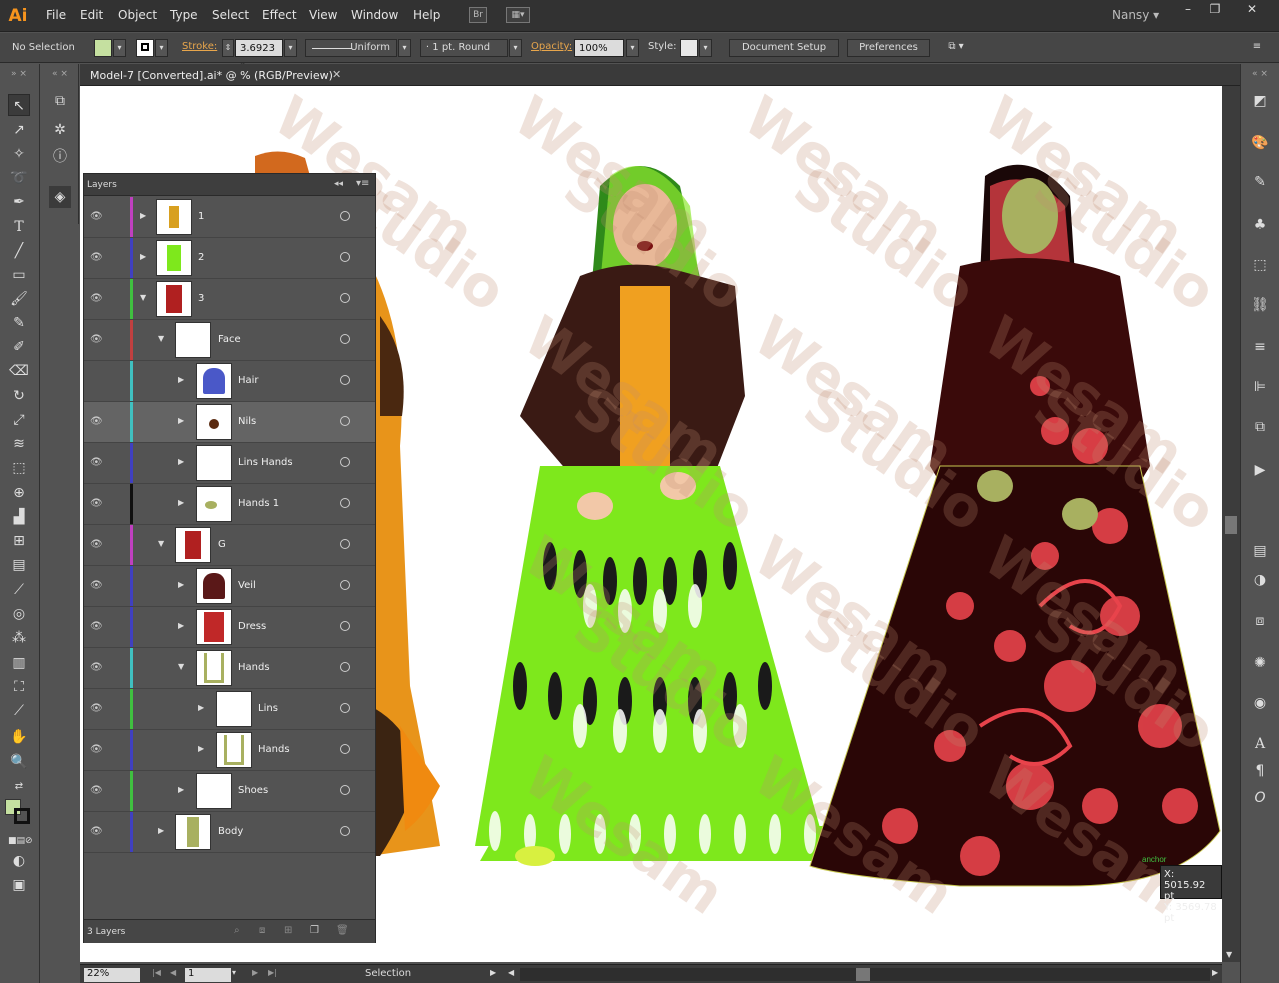 The height and width of the screenshot is (983, 1279). What do you see at coordinates (56, 15) in the screenshot?
I see `menu-file: File` at bounding box center [56, 15].